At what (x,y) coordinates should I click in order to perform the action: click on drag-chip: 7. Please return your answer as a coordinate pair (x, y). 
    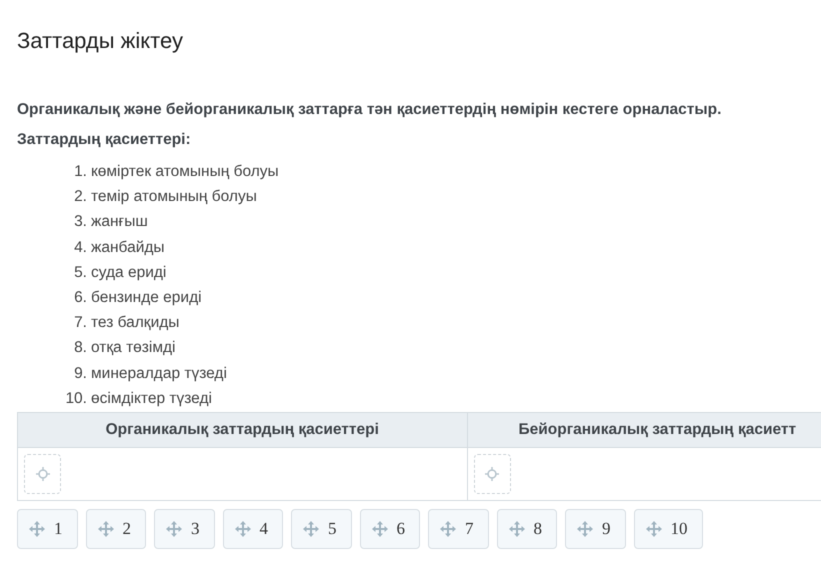
    Looking at the image, I should click on (458, 528).